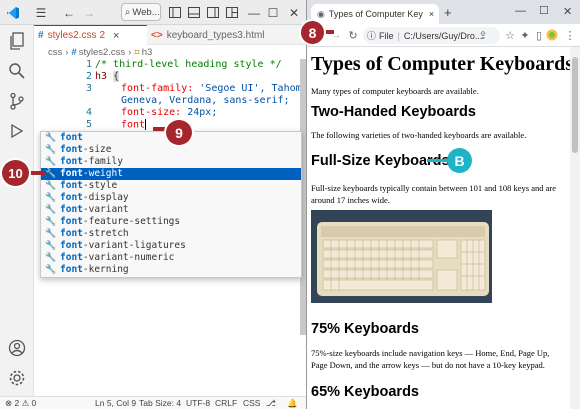 This screenshot has height=409, width=580. Describe the element at coordinates (575, 228) in the screenshot. I see `browser-scrollbar` at that location.